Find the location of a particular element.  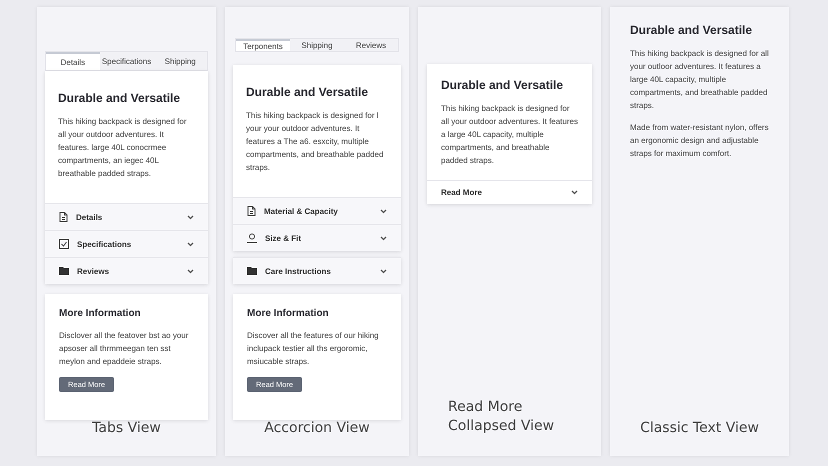

accordion-row: Details is located at coordinates (126, 216).